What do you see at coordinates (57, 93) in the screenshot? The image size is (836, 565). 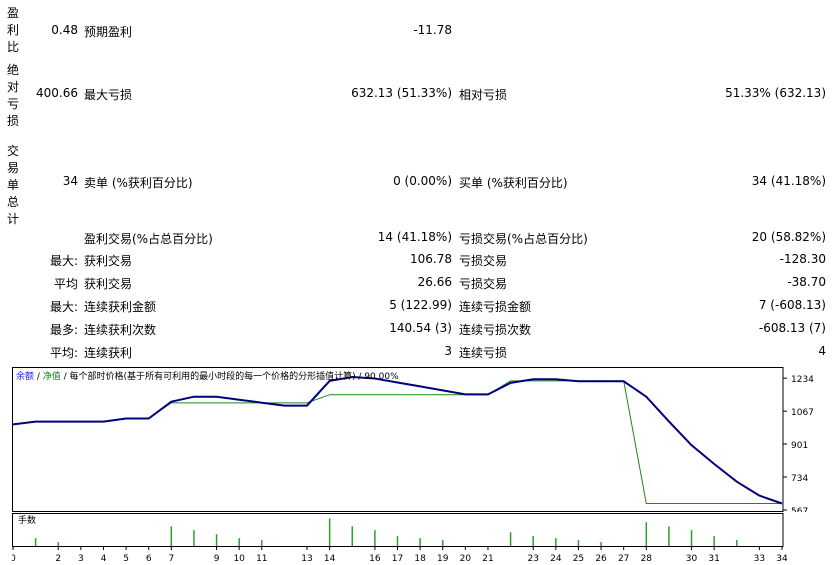 I see `absolute-drawdown-value: 400.66` at bounding box center [57, 93].